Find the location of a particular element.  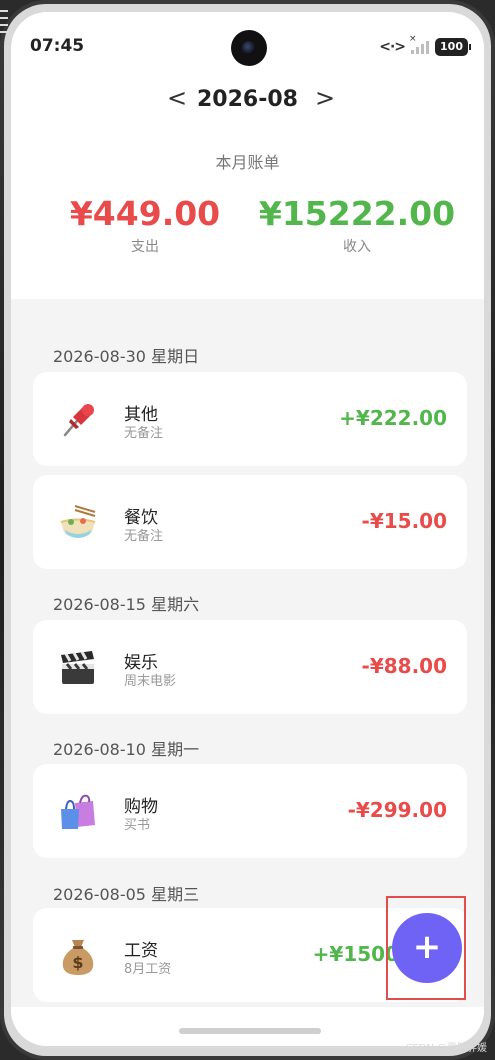

expense-summary: ¥449.00 支出 is located at coordinates (145, 224).